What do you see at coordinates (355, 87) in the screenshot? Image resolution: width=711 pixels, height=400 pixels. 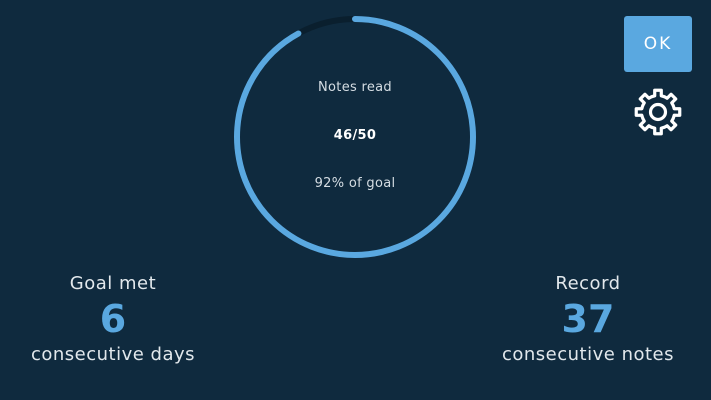 I see `progress-title: Notes read` at bounding box center [355, 87].